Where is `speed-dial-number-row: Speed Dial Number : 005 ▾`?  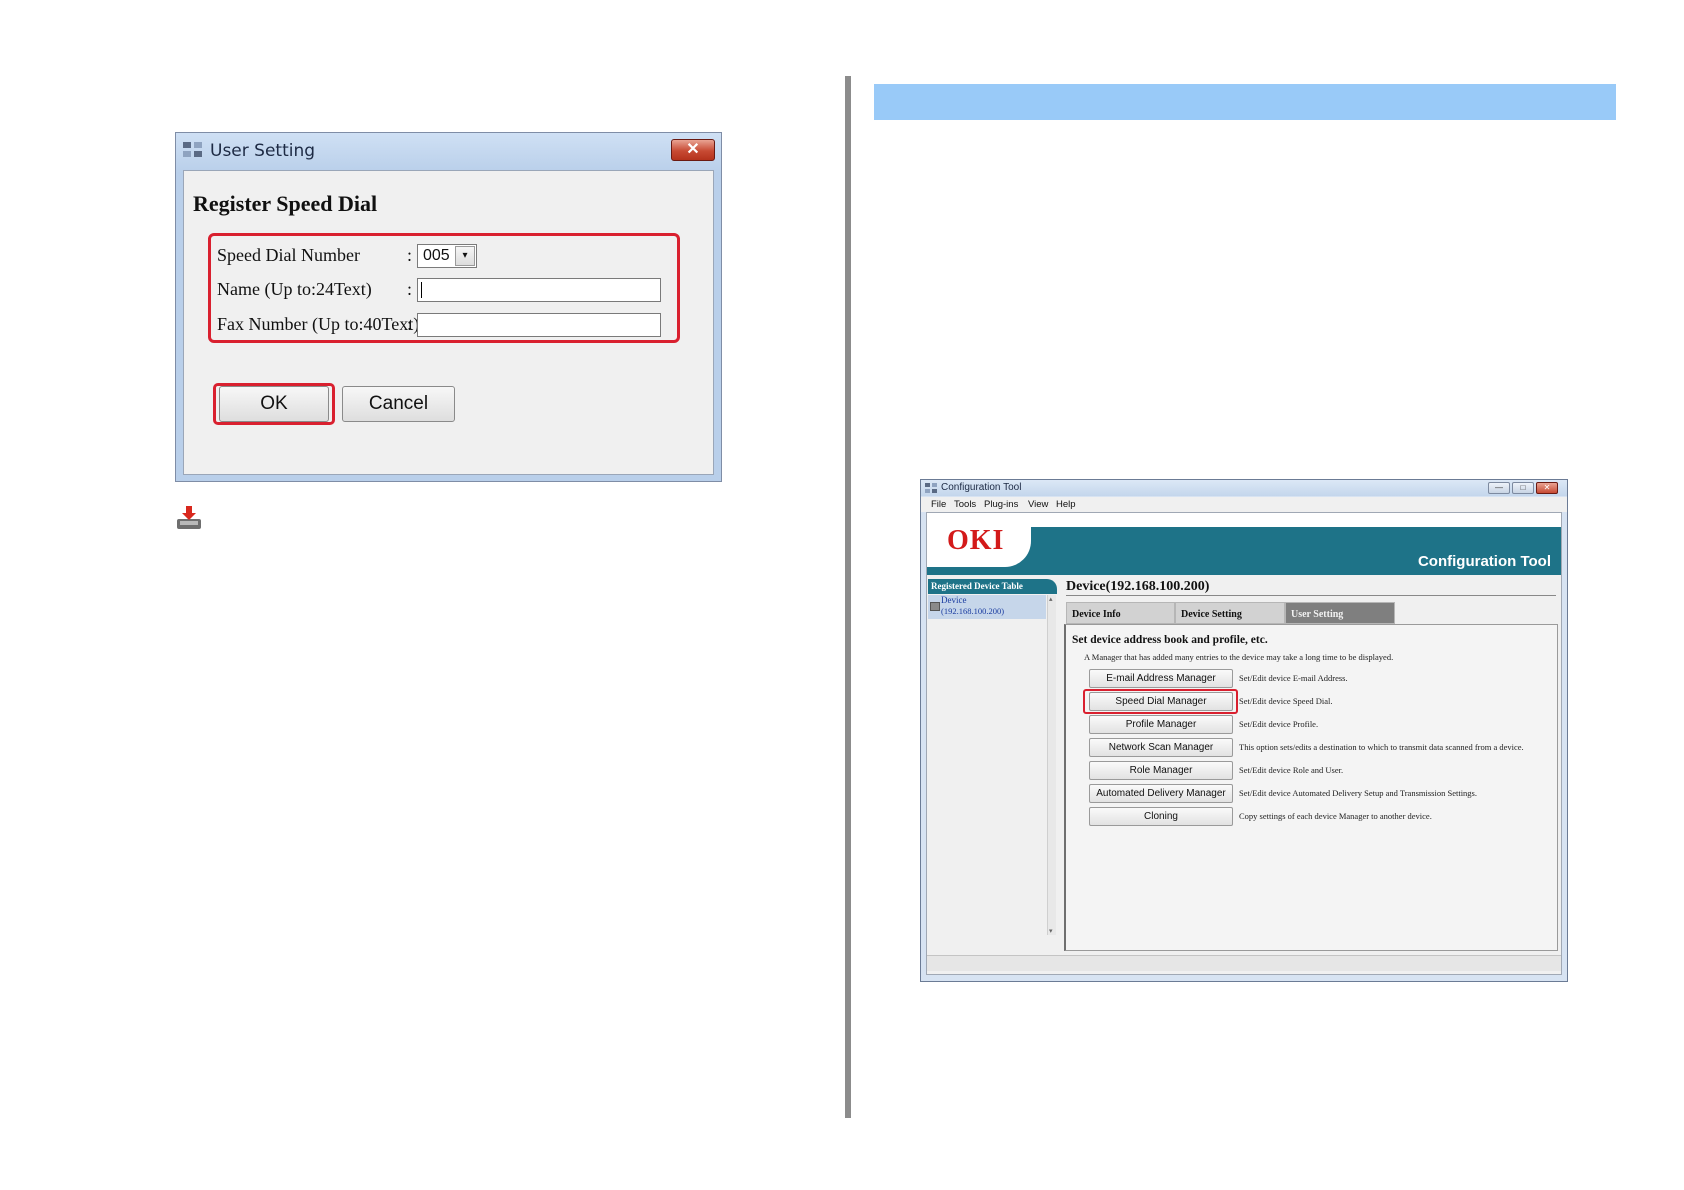
speed-dial-number-row: Speed Dial Number : 005 ▾ is located at coordinates (447, 255).